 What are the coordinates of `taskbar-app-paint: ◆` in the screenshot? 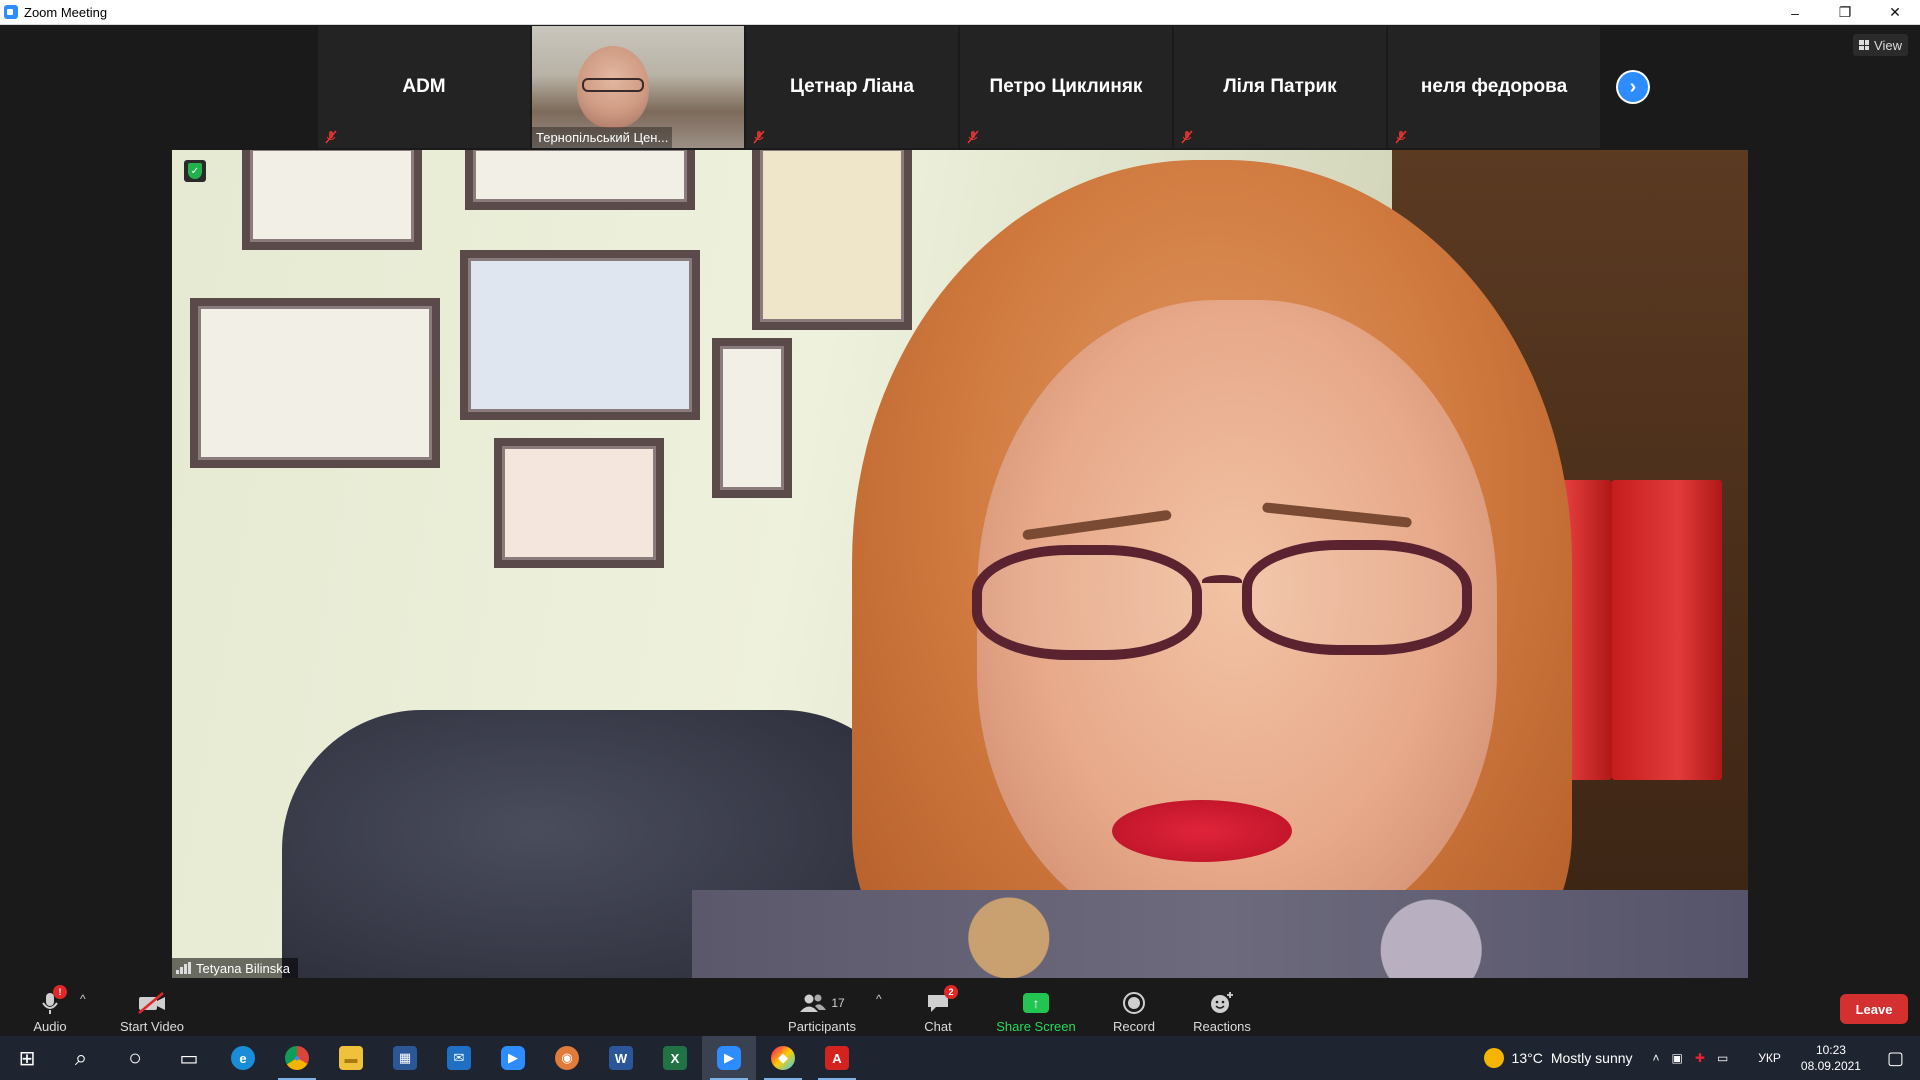 It's located at (783, 1058).